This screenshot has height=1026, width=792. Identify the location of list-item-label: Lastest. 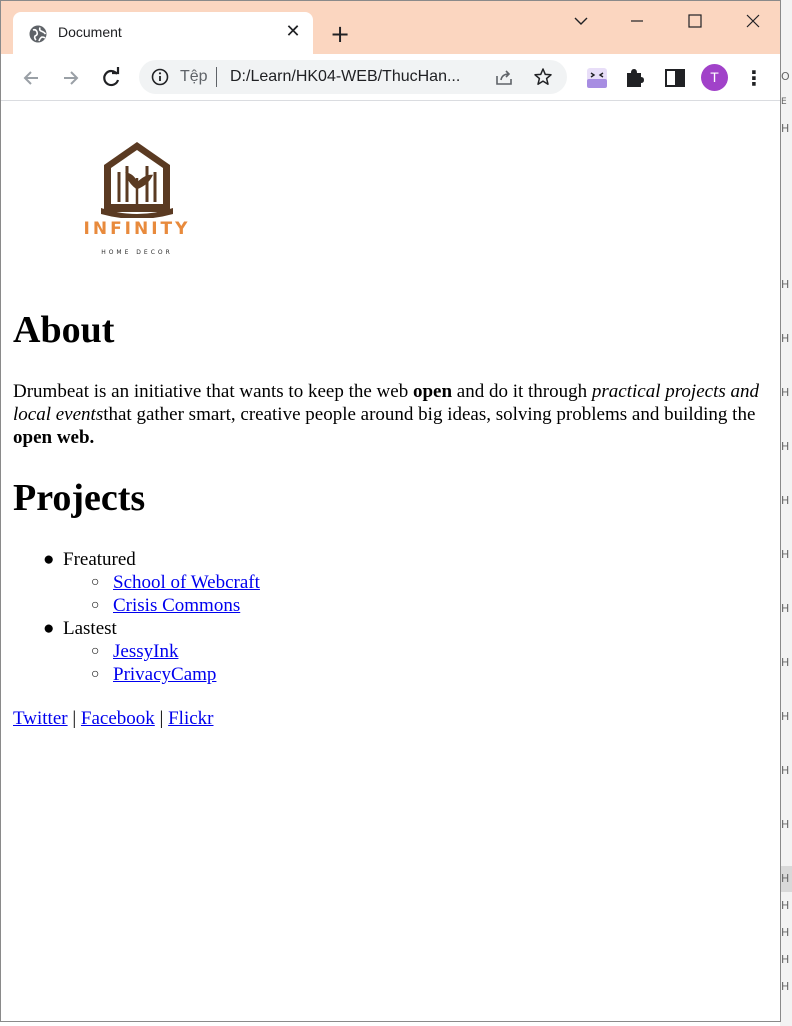
(90, 628).